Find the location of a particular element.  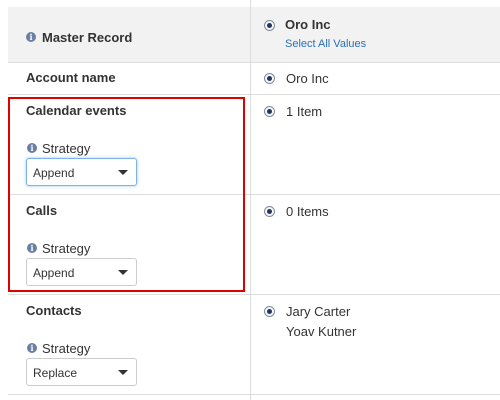

record-name: Oro Inc is located at coordinates (308, 24).